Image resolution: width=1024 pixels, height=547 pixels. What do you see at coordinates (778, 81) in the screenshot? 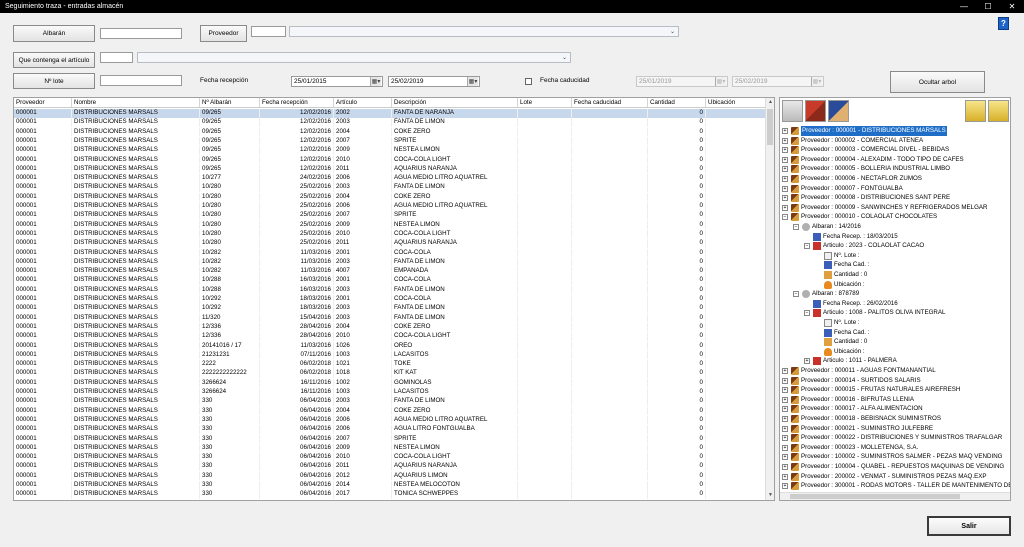
I see `fecha-caducidad-hasta: 25/02/2019 ▦▾` at bounding box center [778, 81].